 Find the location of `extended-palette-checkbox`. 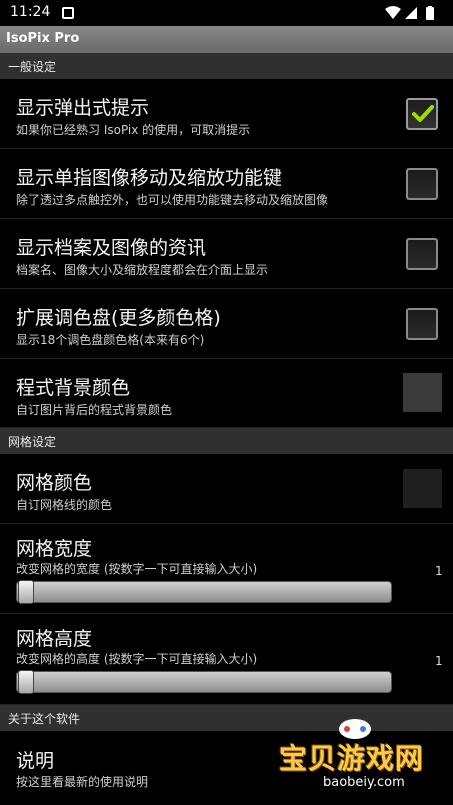

extended-palette-checkbox is located at coordinates (422, 324).